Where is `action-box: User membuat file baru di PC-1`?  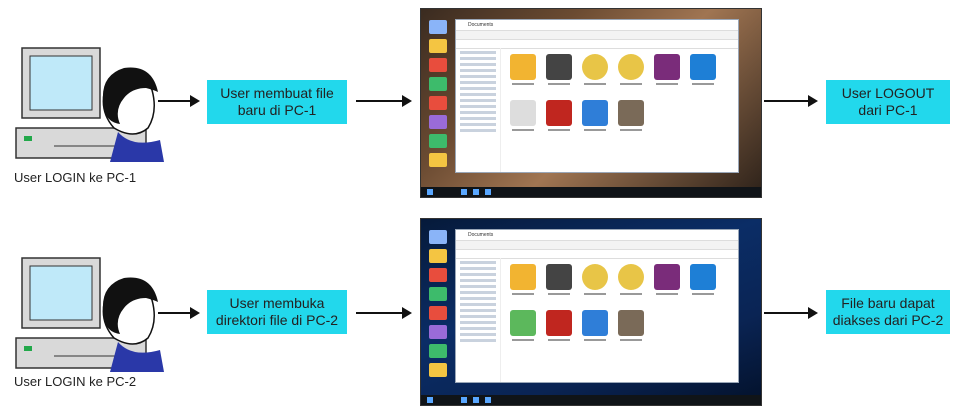 action-box: User membuat file baru di PC-1 is located at coordinates (277, 102).